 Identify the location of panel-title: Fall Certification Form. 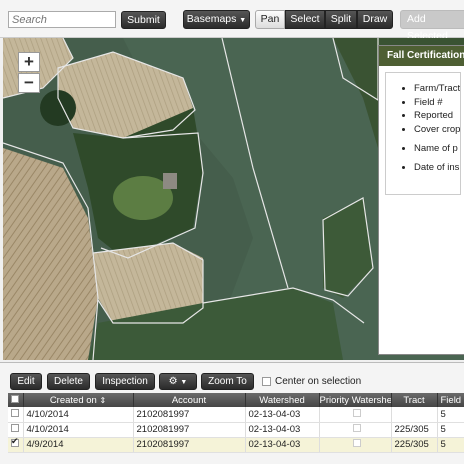
(421, 56).